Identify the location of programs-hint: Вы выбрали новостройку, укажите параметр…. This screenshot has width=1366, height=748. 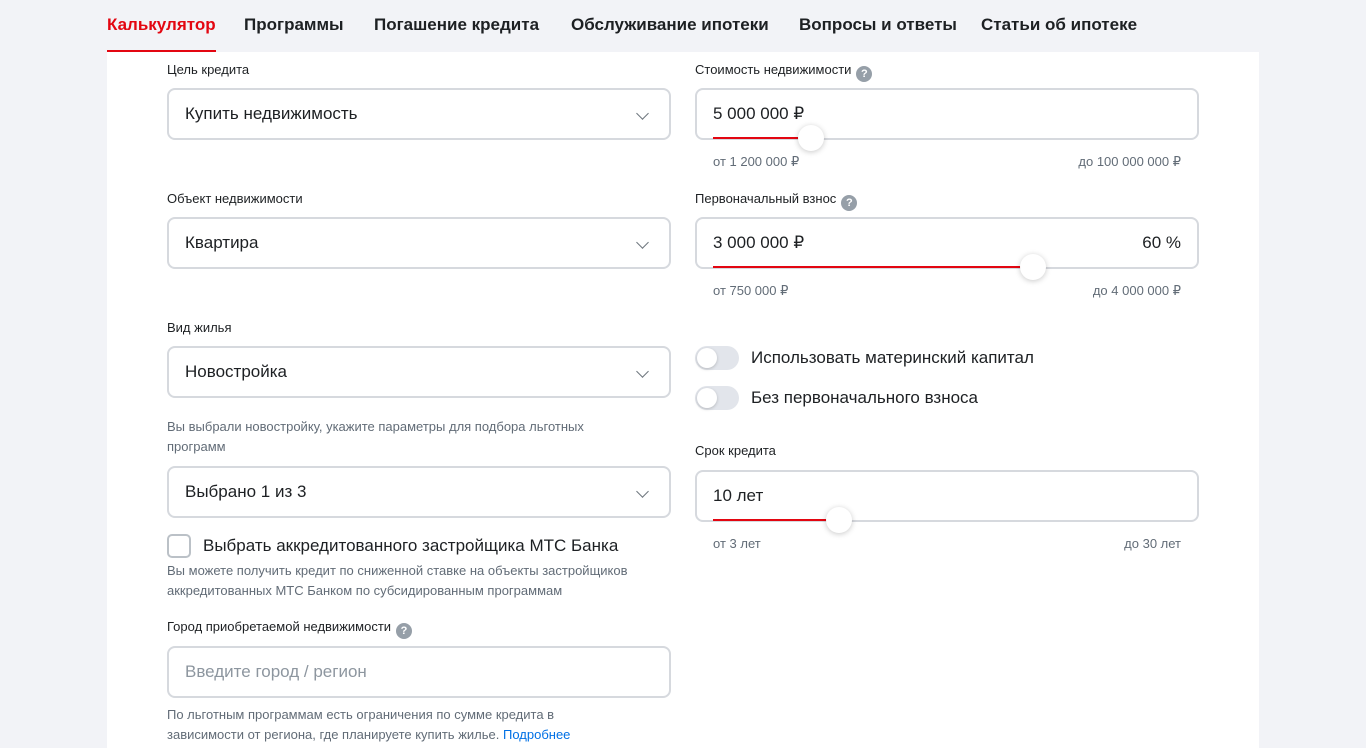
(375, 436).